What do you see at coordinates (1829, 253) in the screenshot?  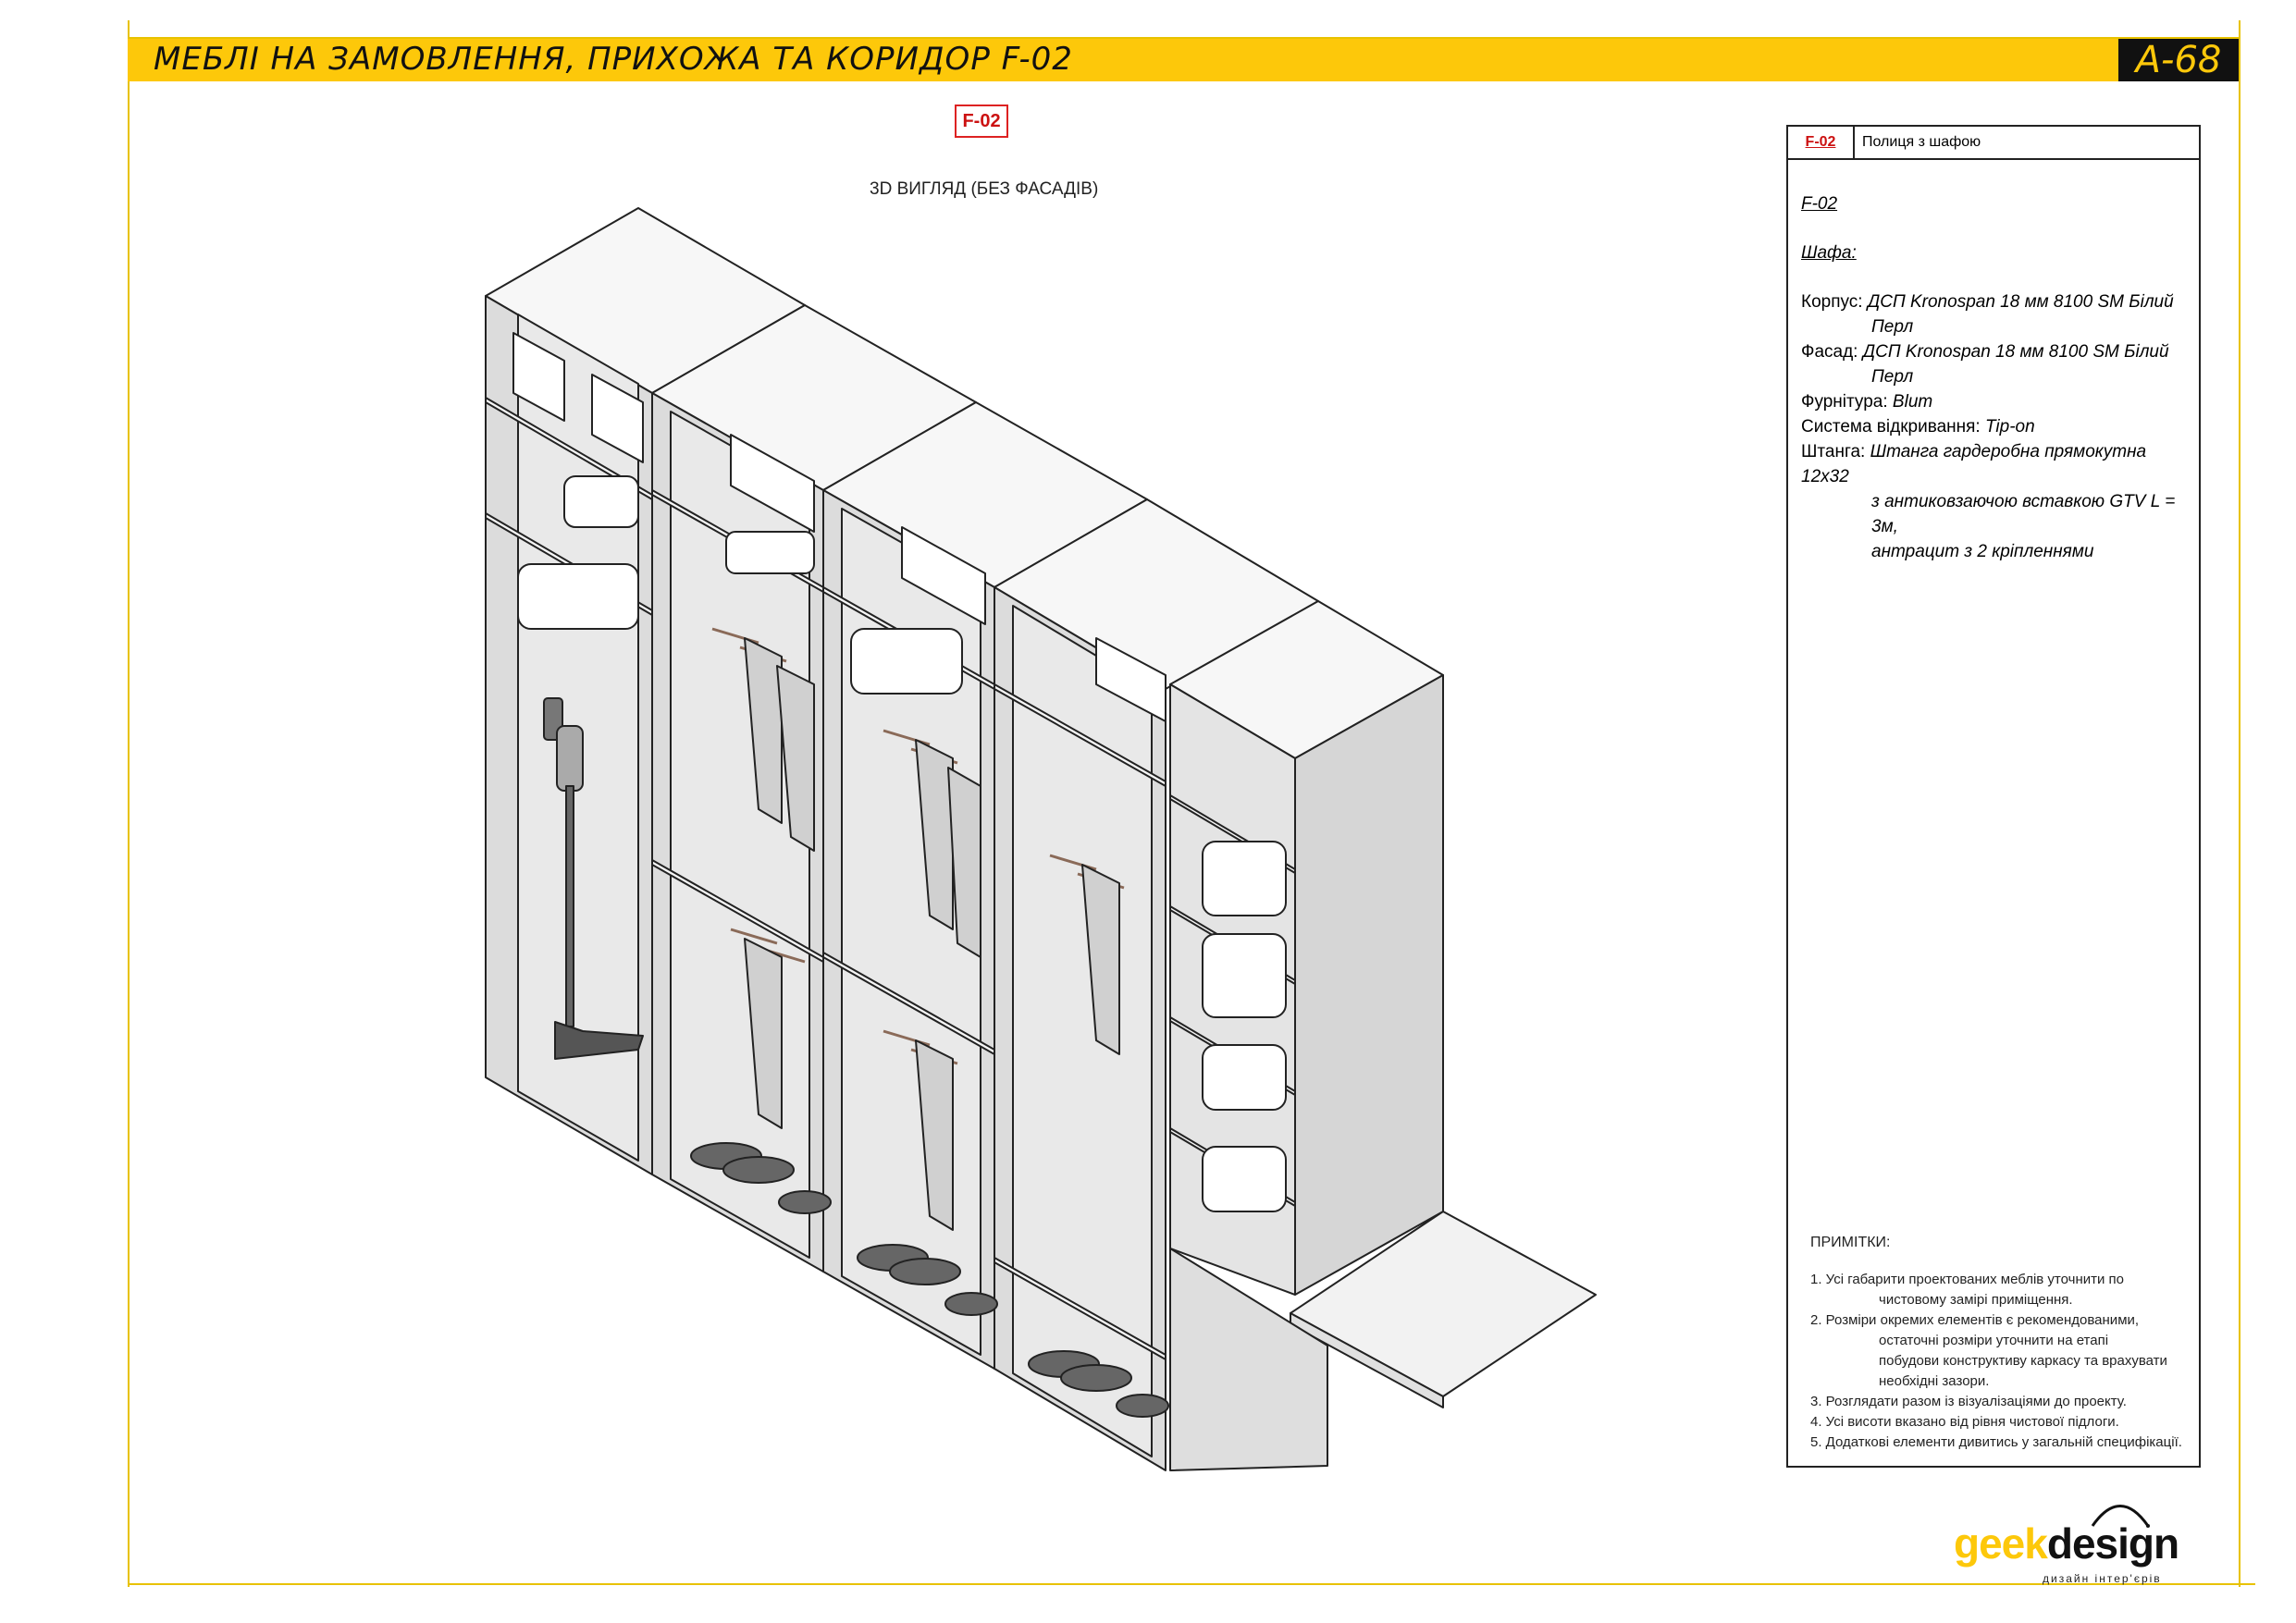 I see `spec-section-title: Шафа:` at bounding box center [1829, 253].